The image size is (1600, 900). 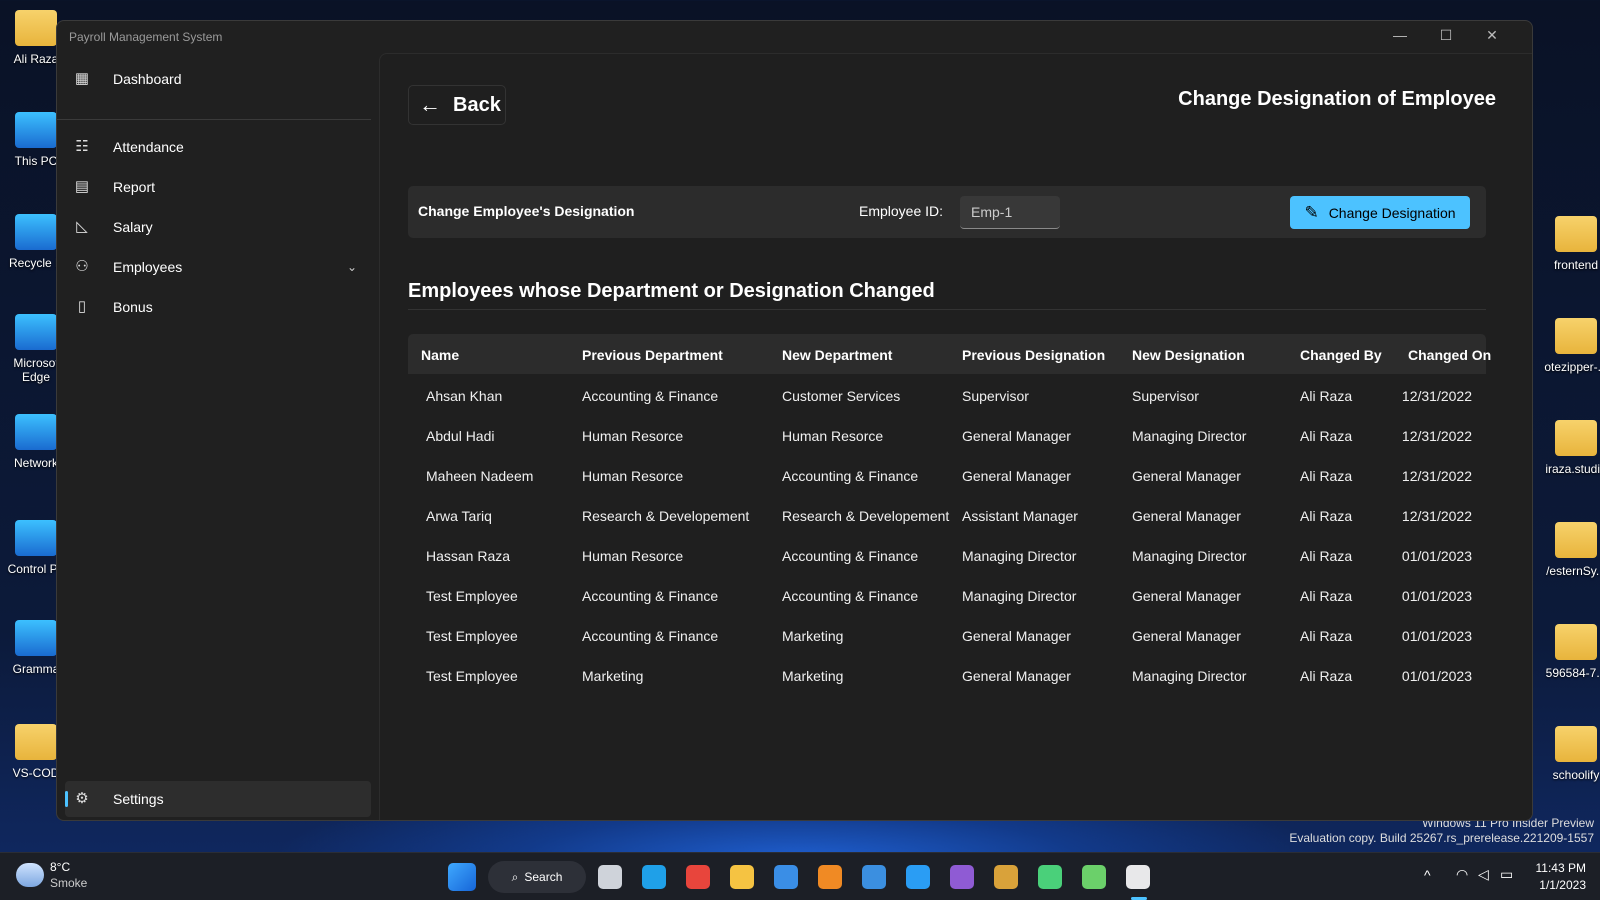 I want to click on search-label: Search, so click(x=543, y=877).